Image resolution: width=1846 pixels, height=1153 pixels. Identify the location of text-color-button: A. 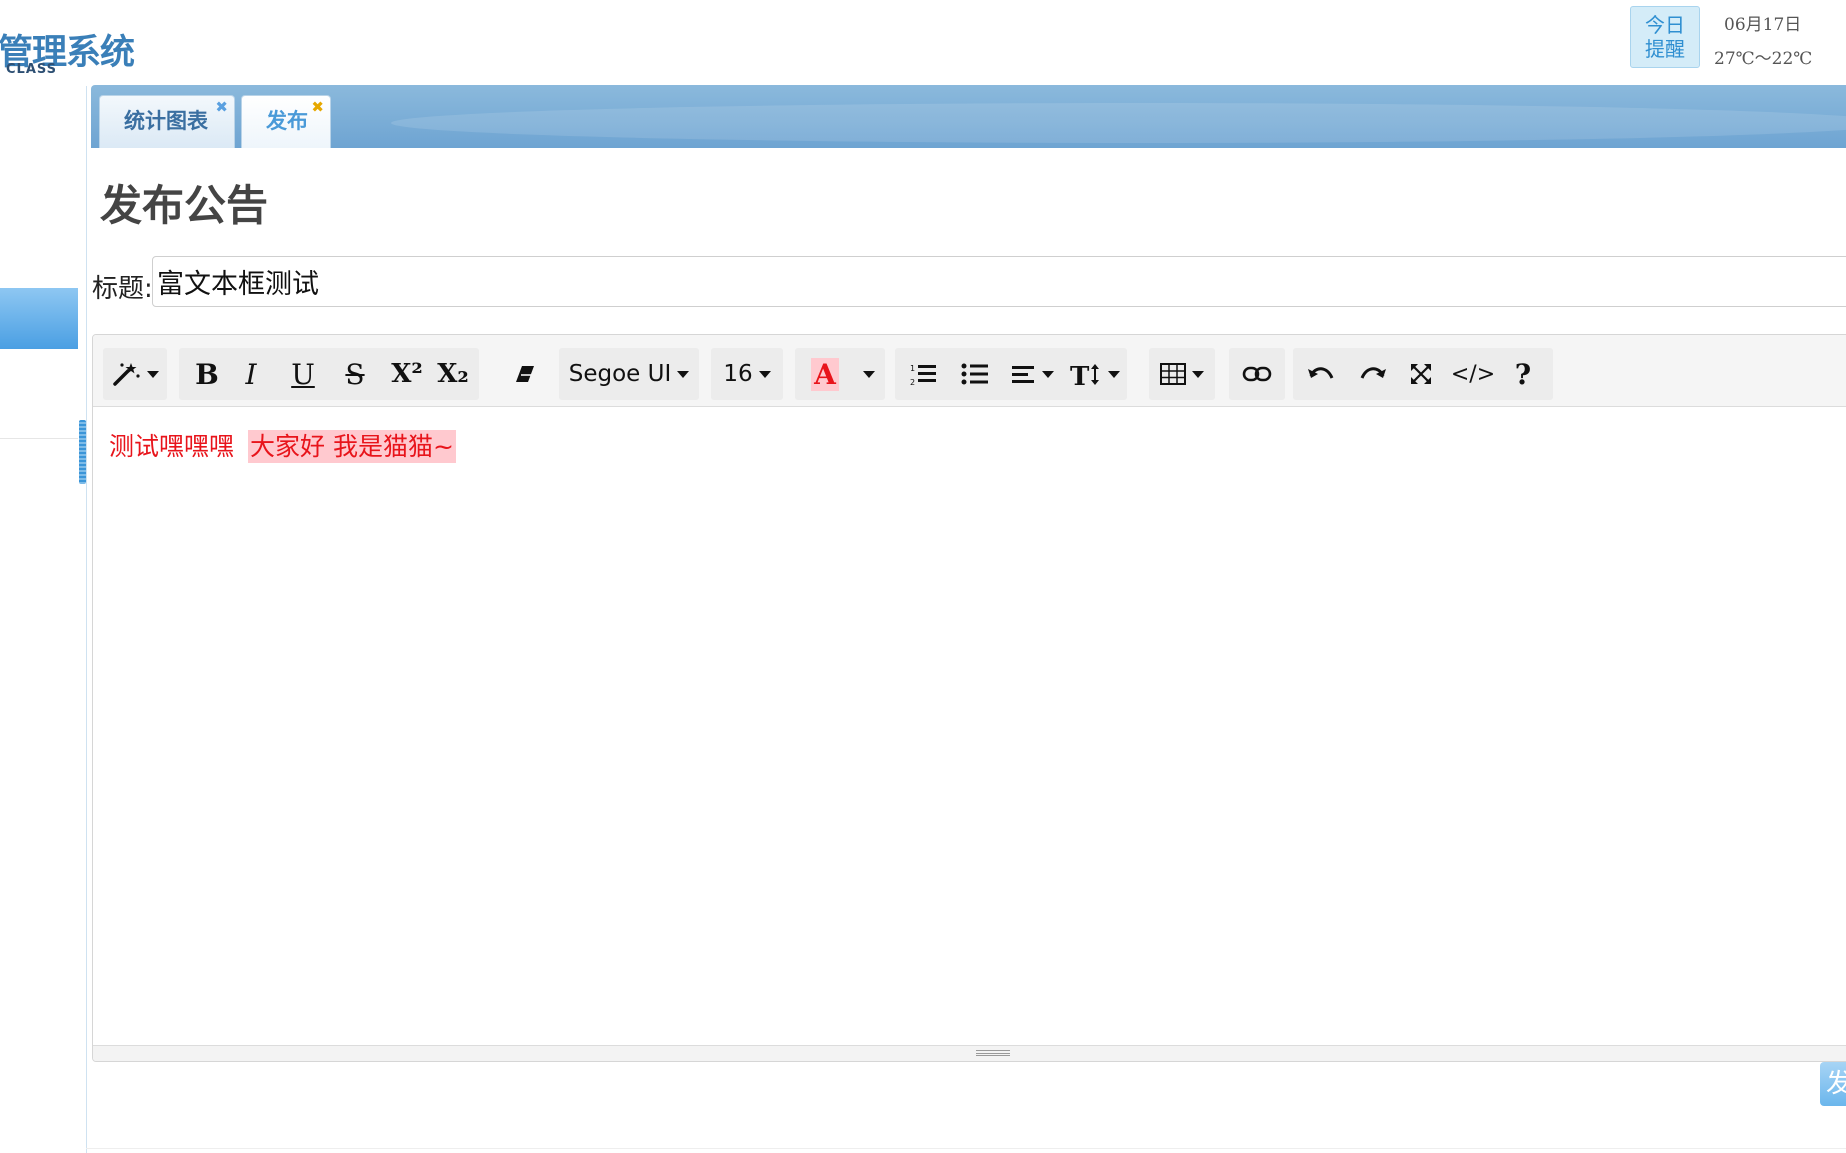
(825, 374).